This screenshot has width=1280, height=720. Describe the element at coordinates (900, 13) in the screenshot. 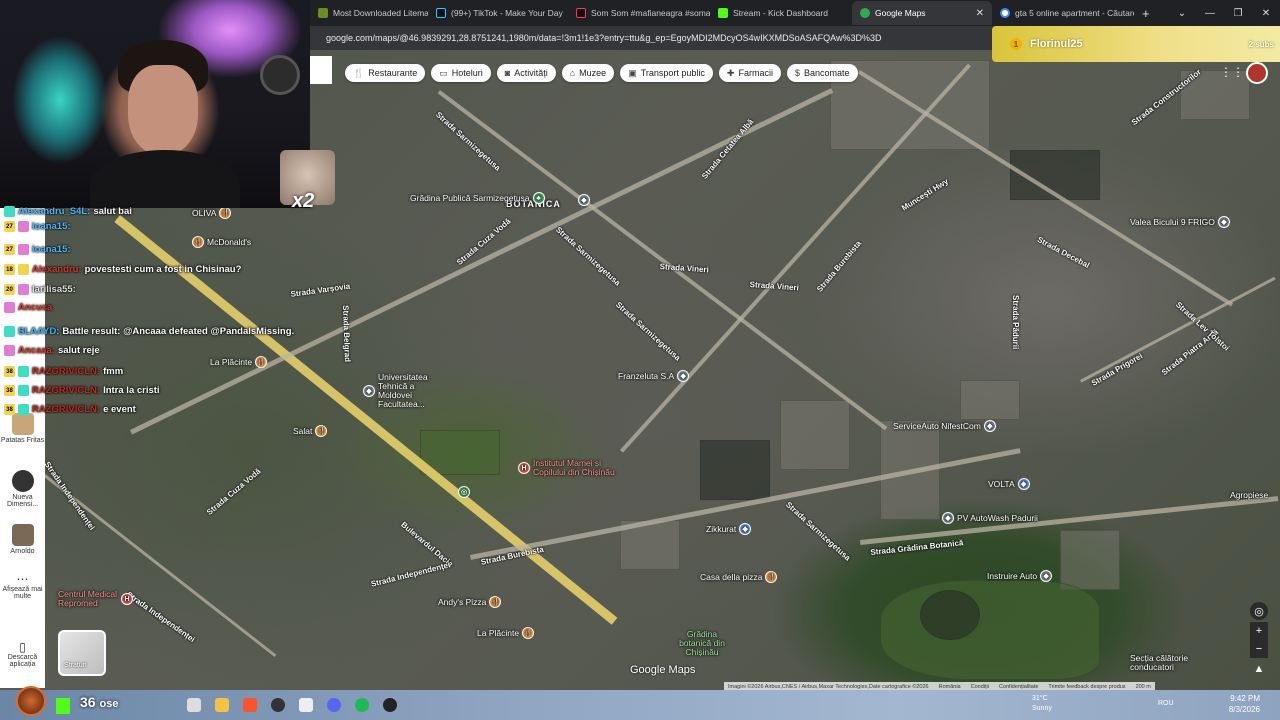

I see `tab-label: Google Maps` at that location.